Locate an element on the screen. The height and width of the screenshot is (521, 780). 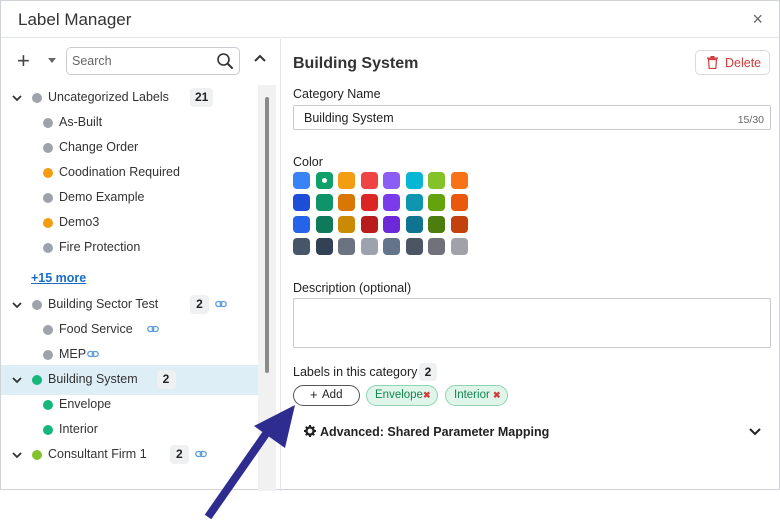
labels-count-badge: 2 is located at coordinates (428, 372).